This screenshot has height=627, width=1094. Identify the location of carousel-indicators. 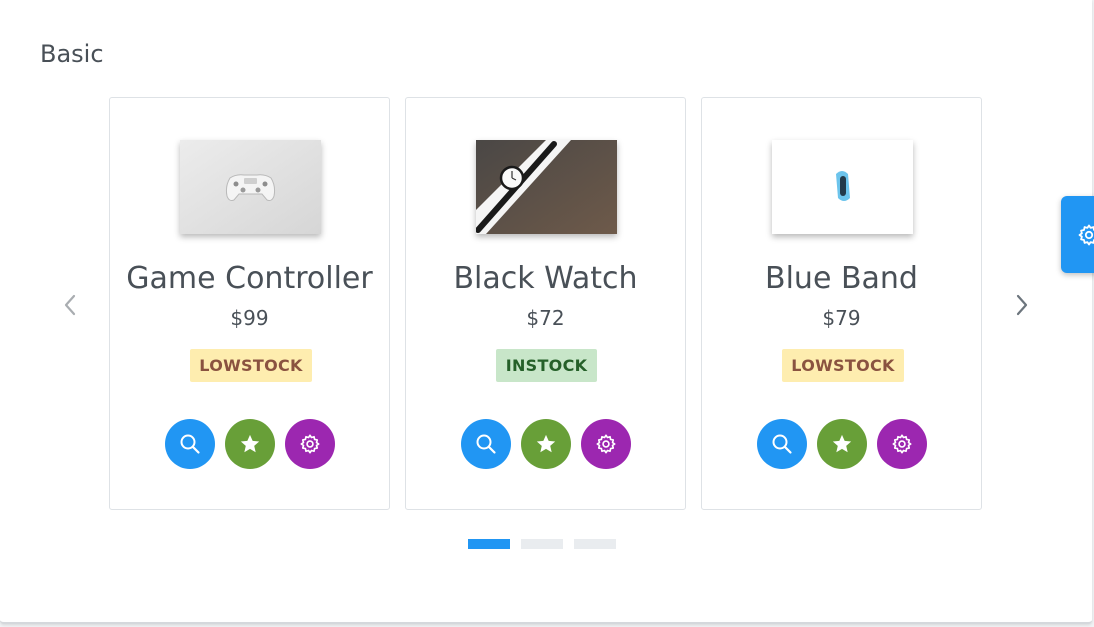
(542, 544).